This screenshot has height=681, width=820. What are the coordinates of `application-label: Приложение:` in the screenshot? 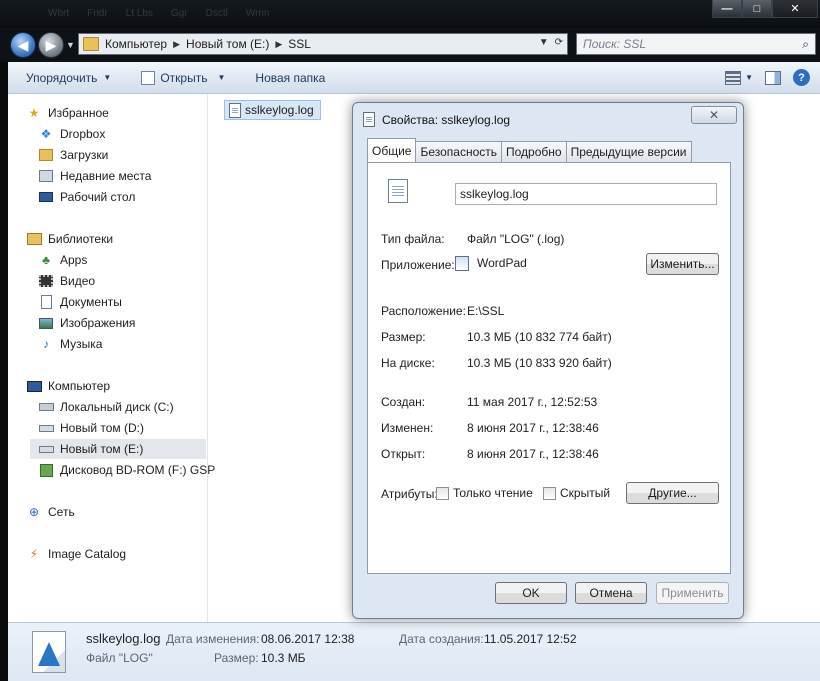 It's located at (418, 265).